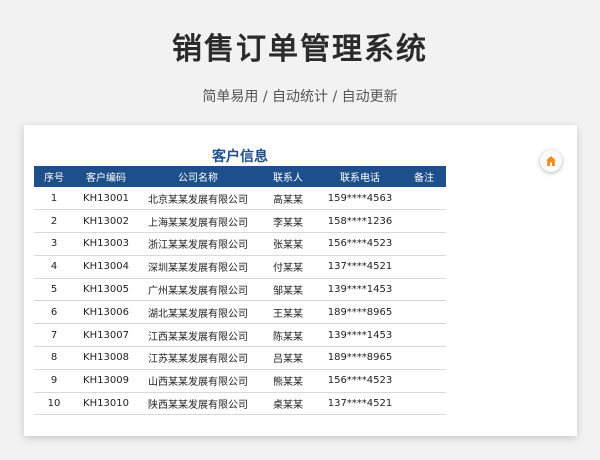 The height and width of the screenshot is (460, 600). I want to click on table-row: 2 KH13002 上海某某发展有限公司 李某某 158****1236, so click(240, 221).